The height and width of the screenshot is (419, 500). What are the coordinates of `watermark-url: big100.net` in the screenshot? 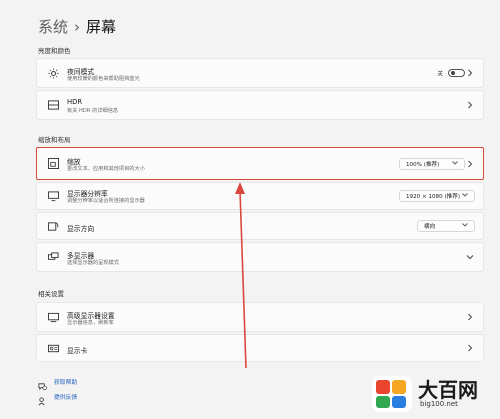 It's located at (439, 404).